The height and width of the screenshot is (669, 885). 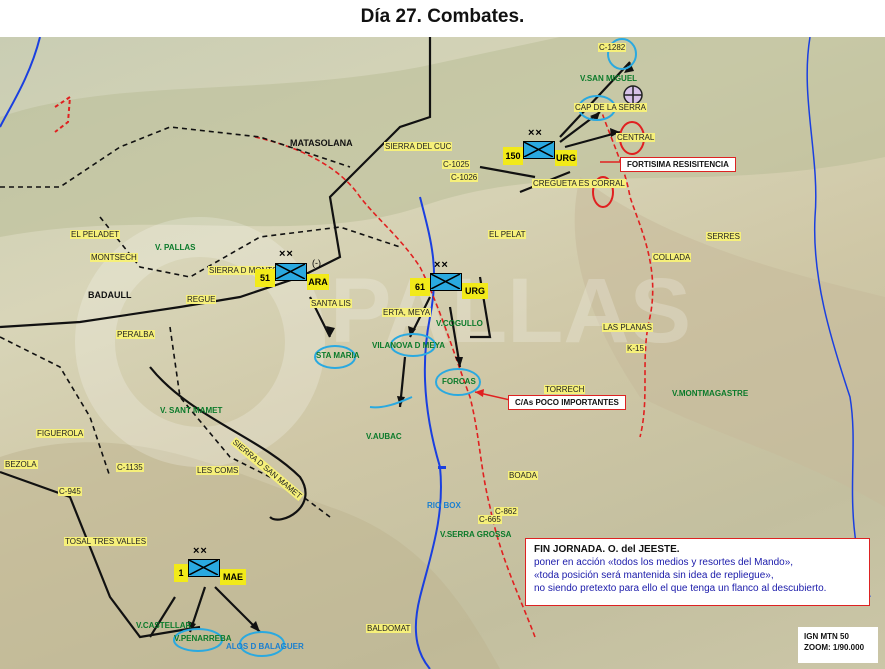 I want to click on label-figuerola: FIGUEROLA, so click(x=60, y=433).